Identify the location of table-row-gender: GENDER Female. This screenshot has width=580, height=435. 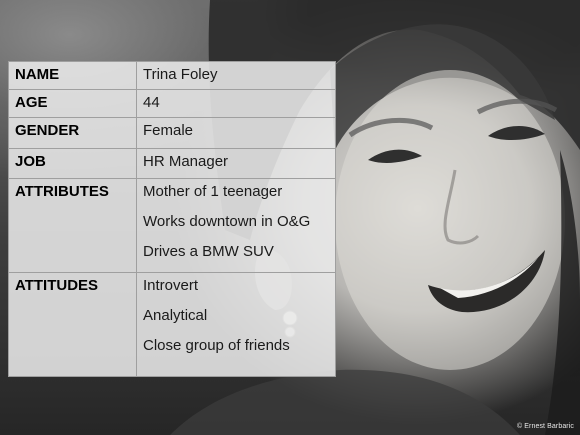
(172, 133).